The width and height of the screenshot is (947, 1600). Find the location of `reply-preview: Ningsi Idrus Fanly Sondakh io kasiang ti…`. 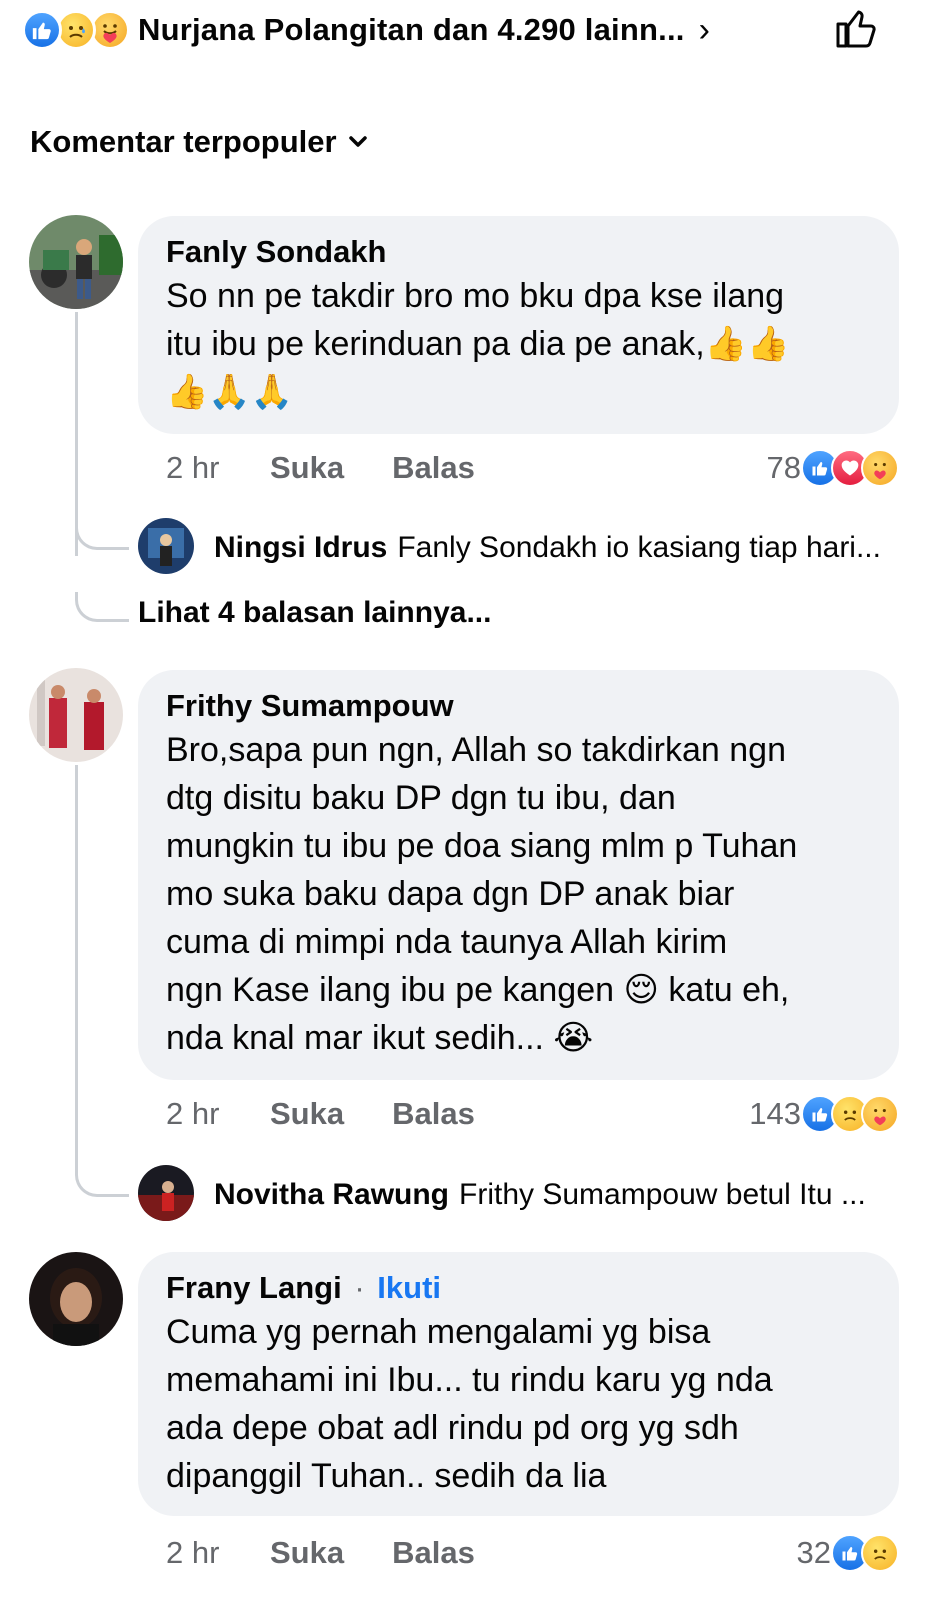

reply-preview: Ningsi Idrus Fanly Sondakh io kasiang ti… is located at coordinates (528, 548).